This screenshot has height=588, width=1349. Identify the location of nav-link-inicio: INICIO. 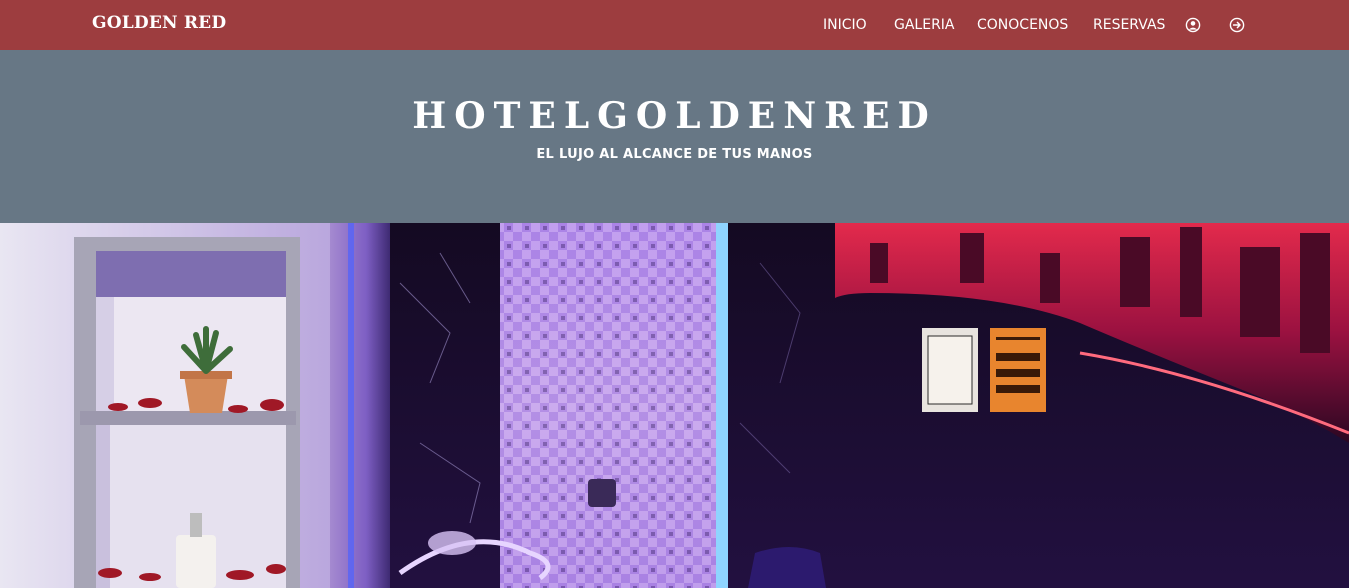
(845, 25).